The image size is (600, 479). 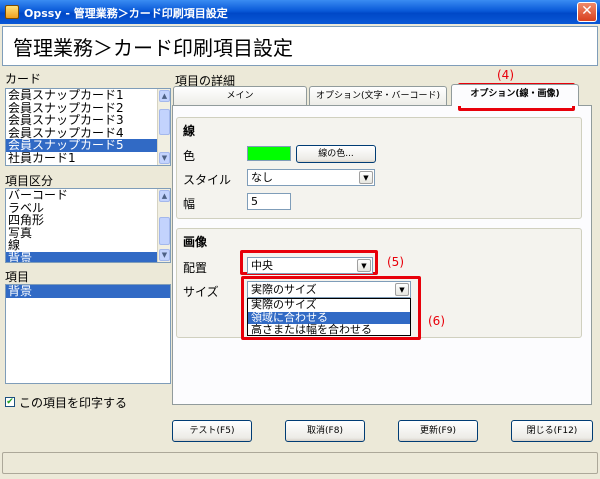 What do you see at coordinates (395, 262) in the screenshot?
I see `annotation-5: (5)` at bounding box center [395, 262].